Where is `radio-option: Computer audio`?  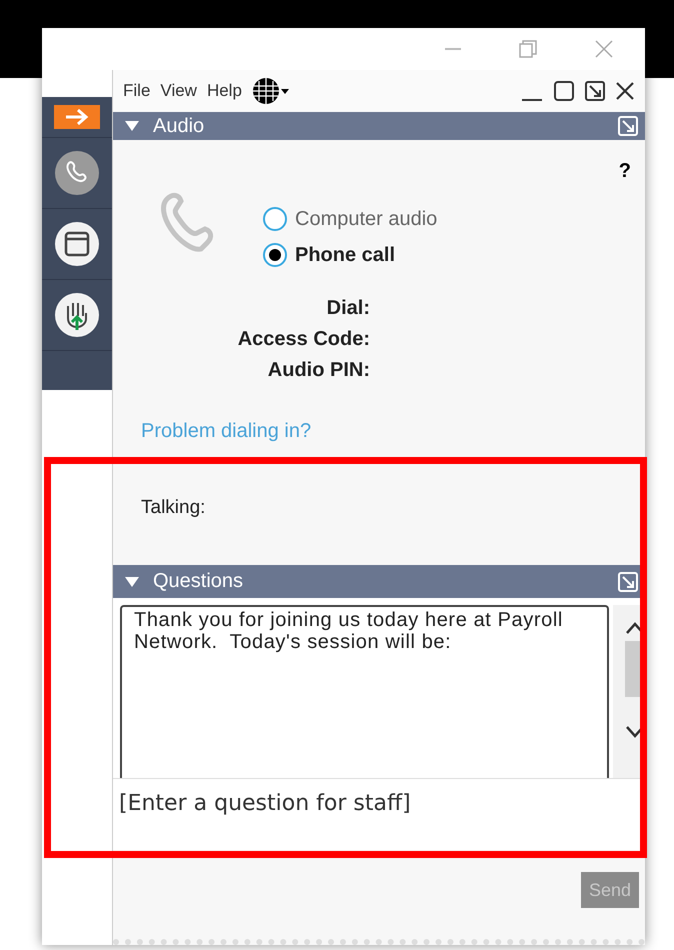
radio-option: Computer audio is located at coordinates (350, 219).